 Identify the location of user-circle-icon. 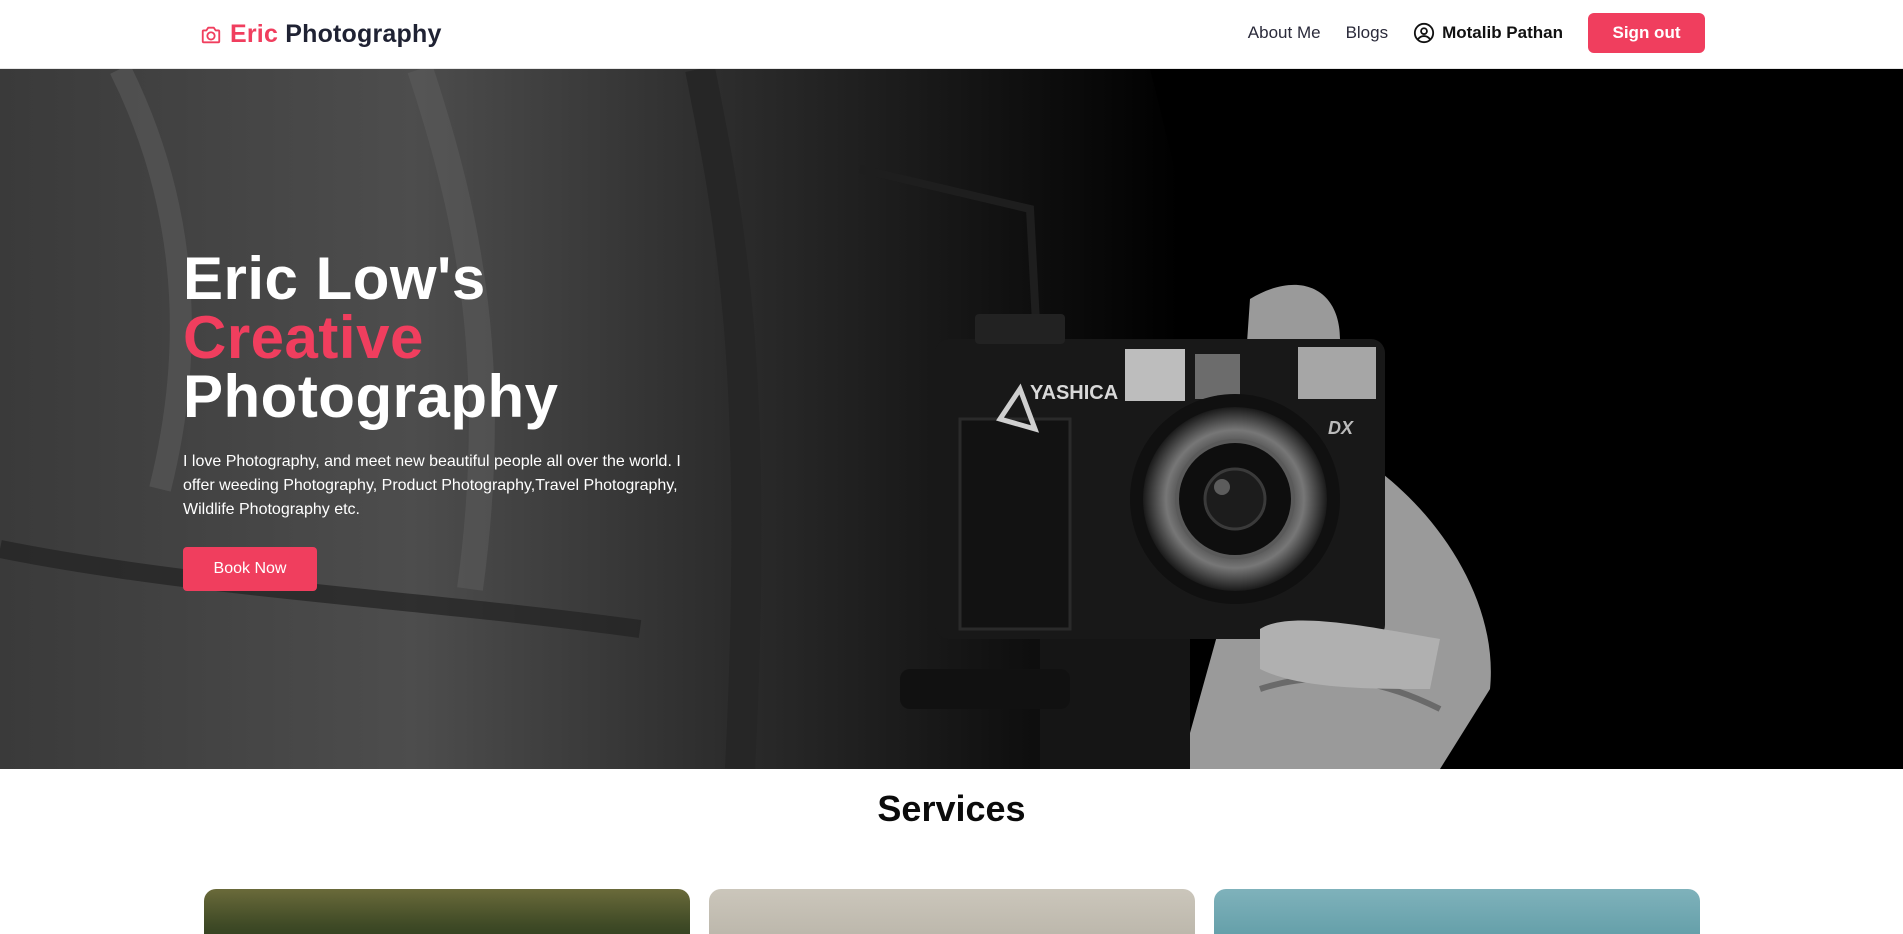
(1424, 33).